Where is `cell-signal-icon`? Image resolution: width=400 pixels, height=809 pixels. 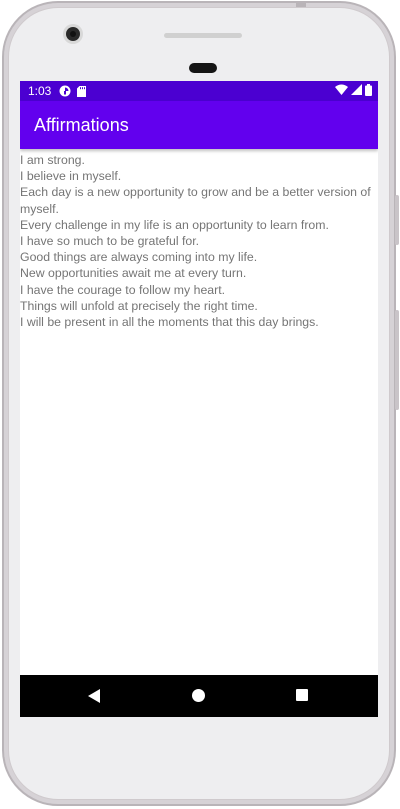 cell-signal-icon is located at coordinates (356, 91).